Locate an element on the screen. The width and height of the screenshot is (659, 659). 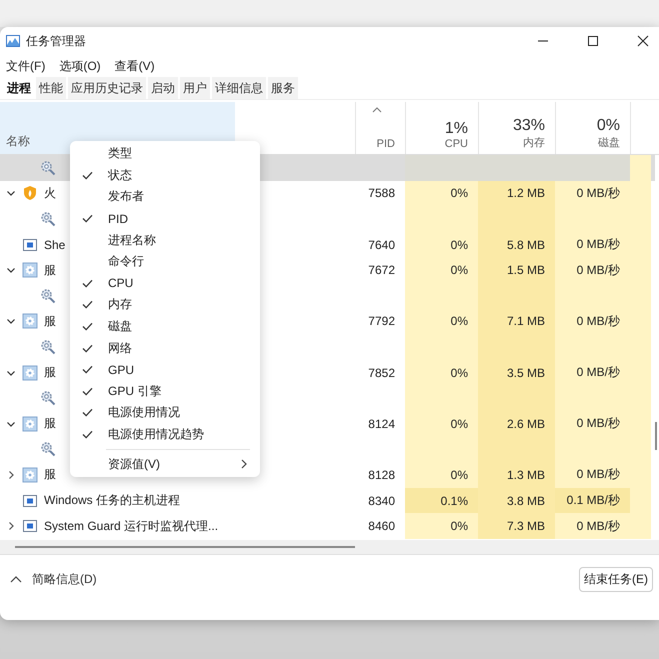
table-cell-text: 7588 is located at coordinates (381, 193).